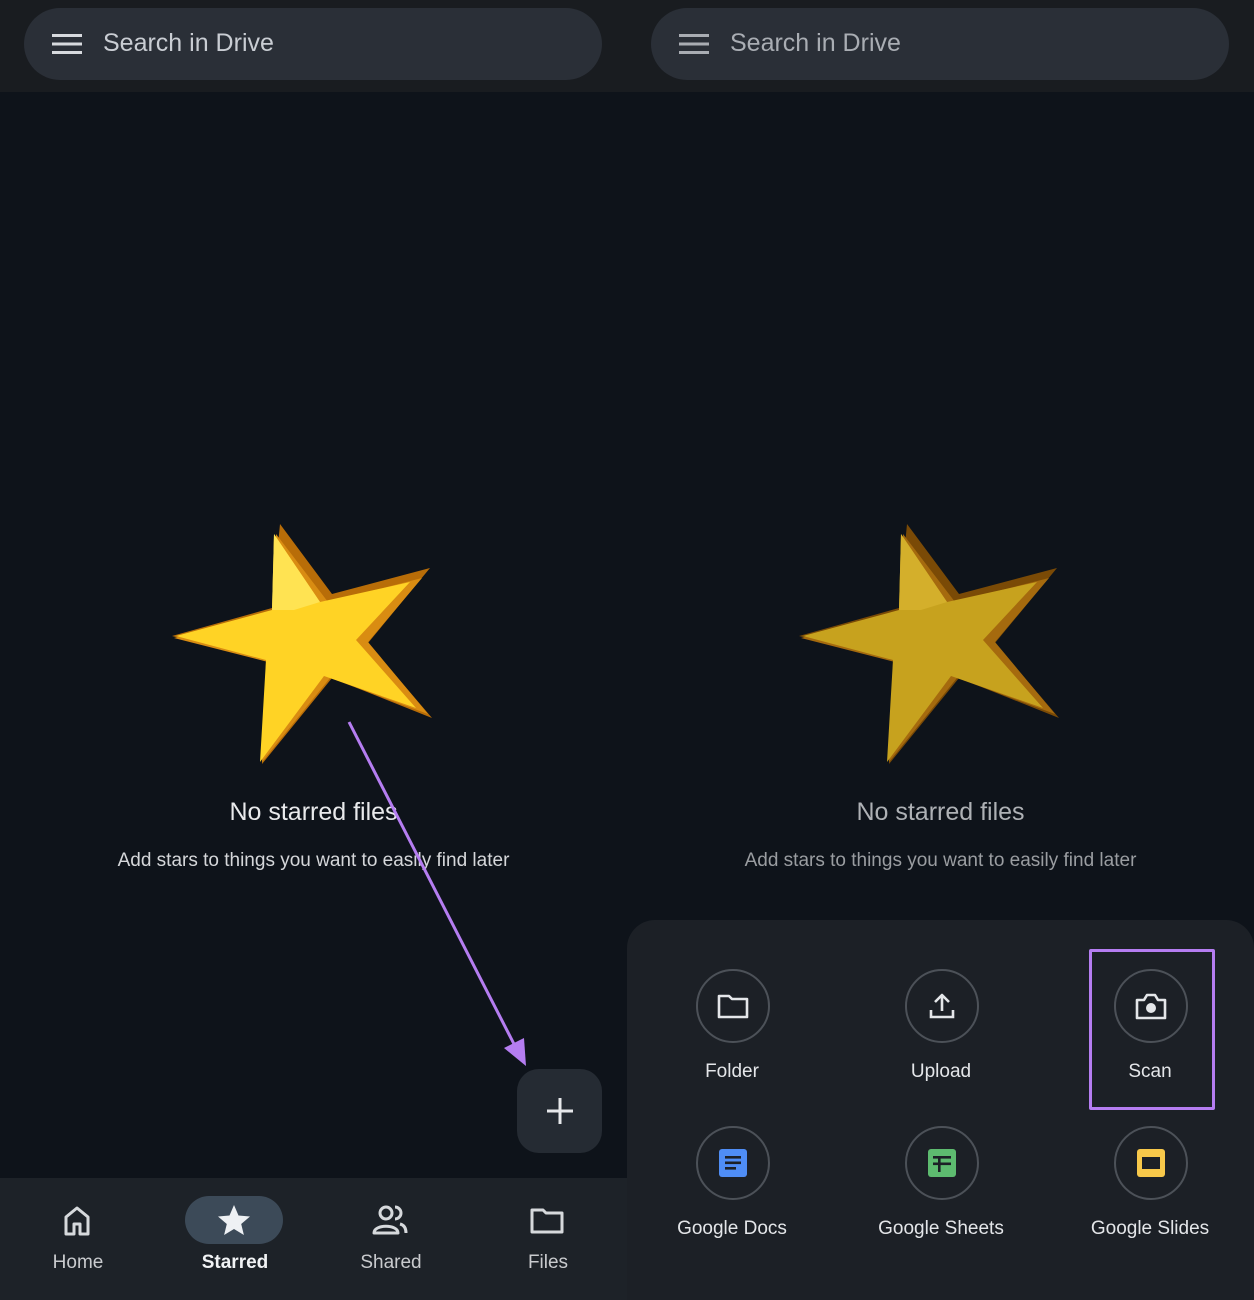 The image size is (1254, 1300). Describe the element at coordinates (942, 1163) in the screenshot. I see `google-sheets-icon` at that location.